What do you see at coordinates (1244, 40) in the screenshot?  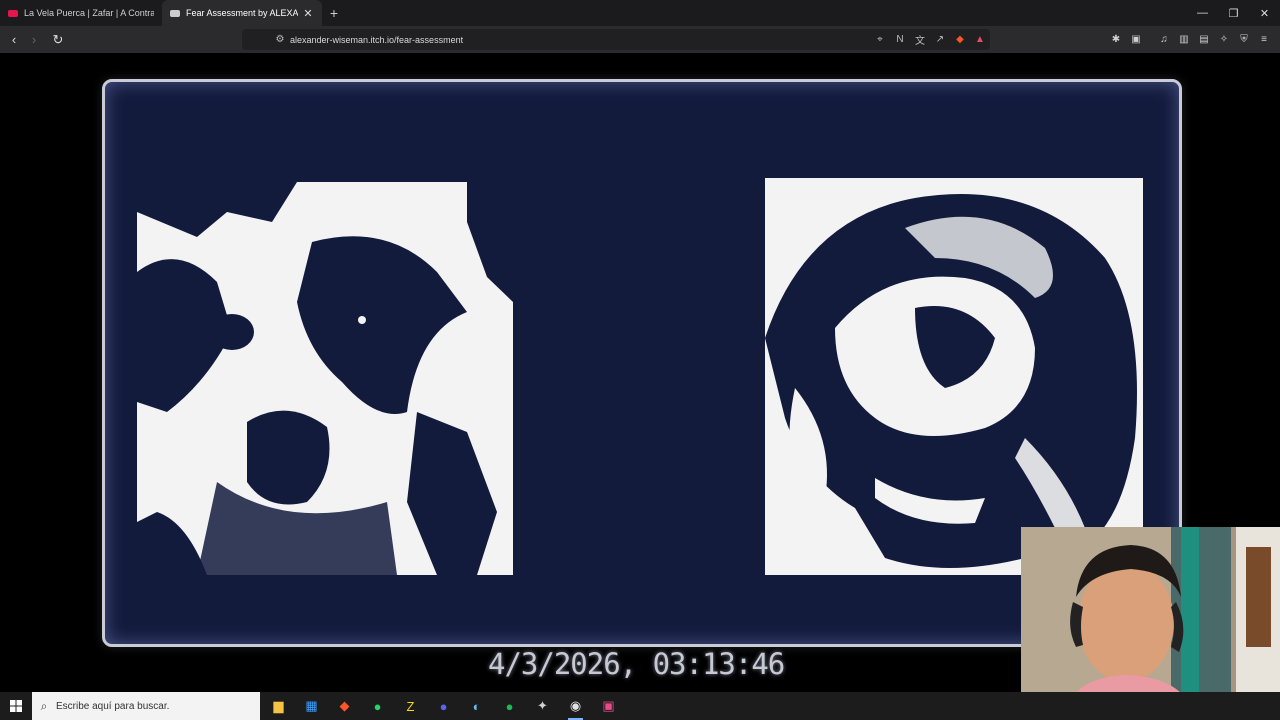 I see `vpn-icon: ⛨` at bounding box center [1244, 40].